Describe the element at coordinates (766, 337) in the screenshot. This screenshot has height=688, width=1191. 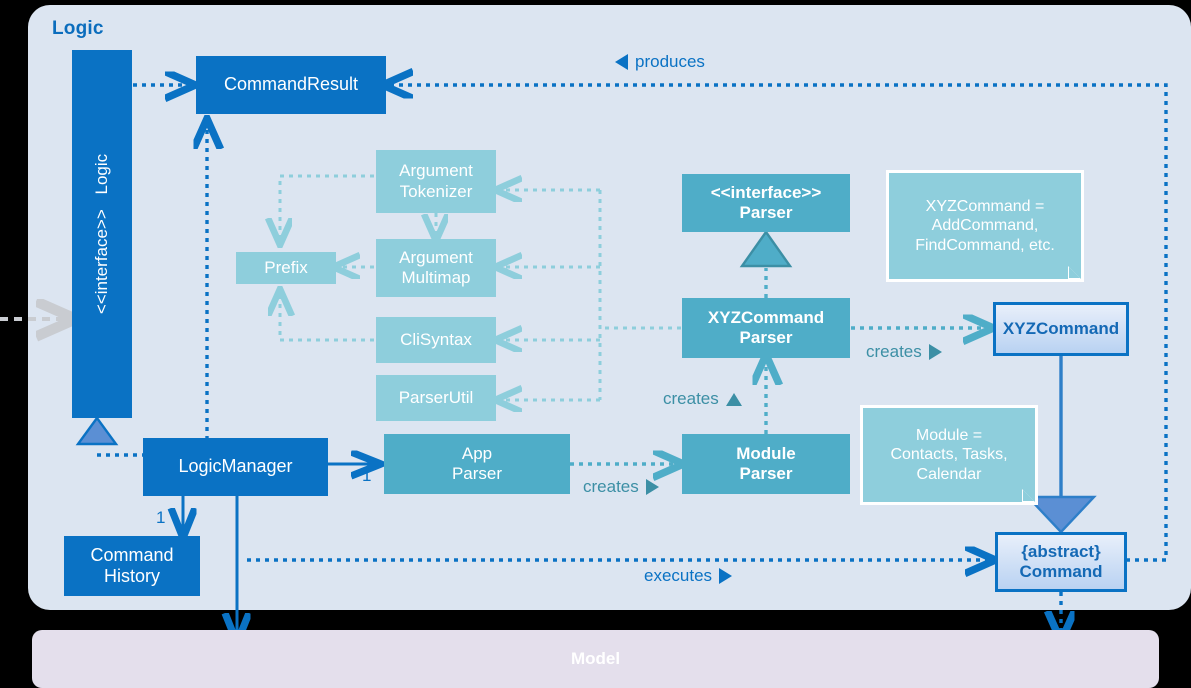
I see `xyz-command-parser-line2: Parser` at that location.